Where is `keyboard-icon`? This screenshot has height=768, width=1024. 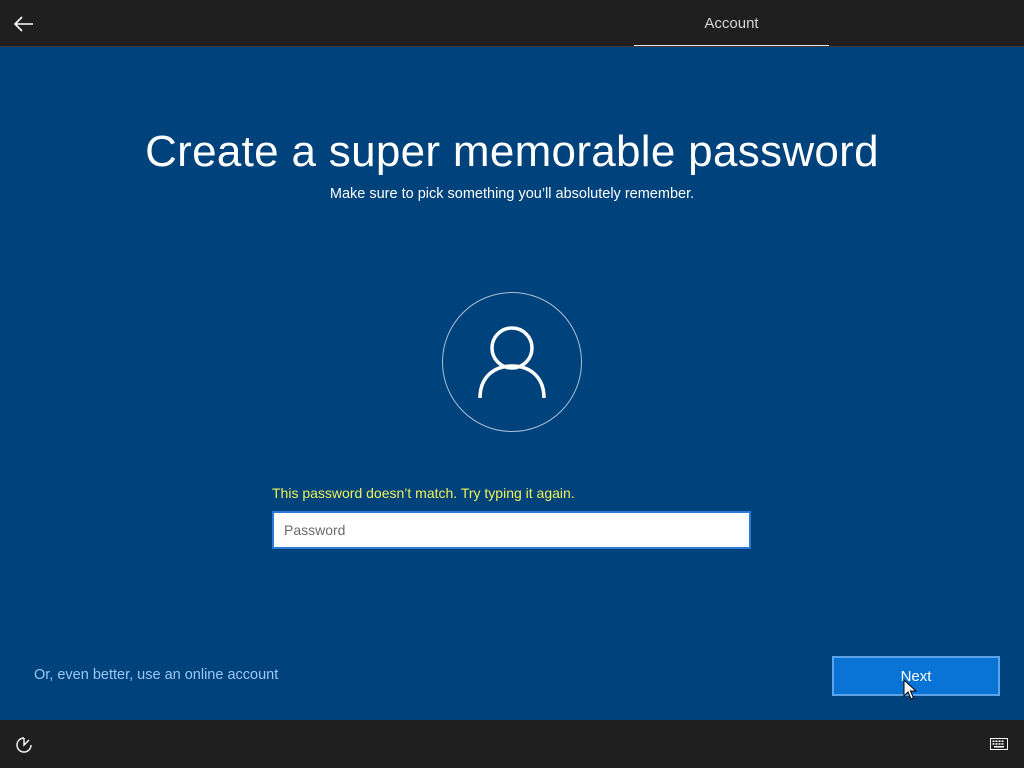 keyboard-icon is located at coordinates (999, 744).